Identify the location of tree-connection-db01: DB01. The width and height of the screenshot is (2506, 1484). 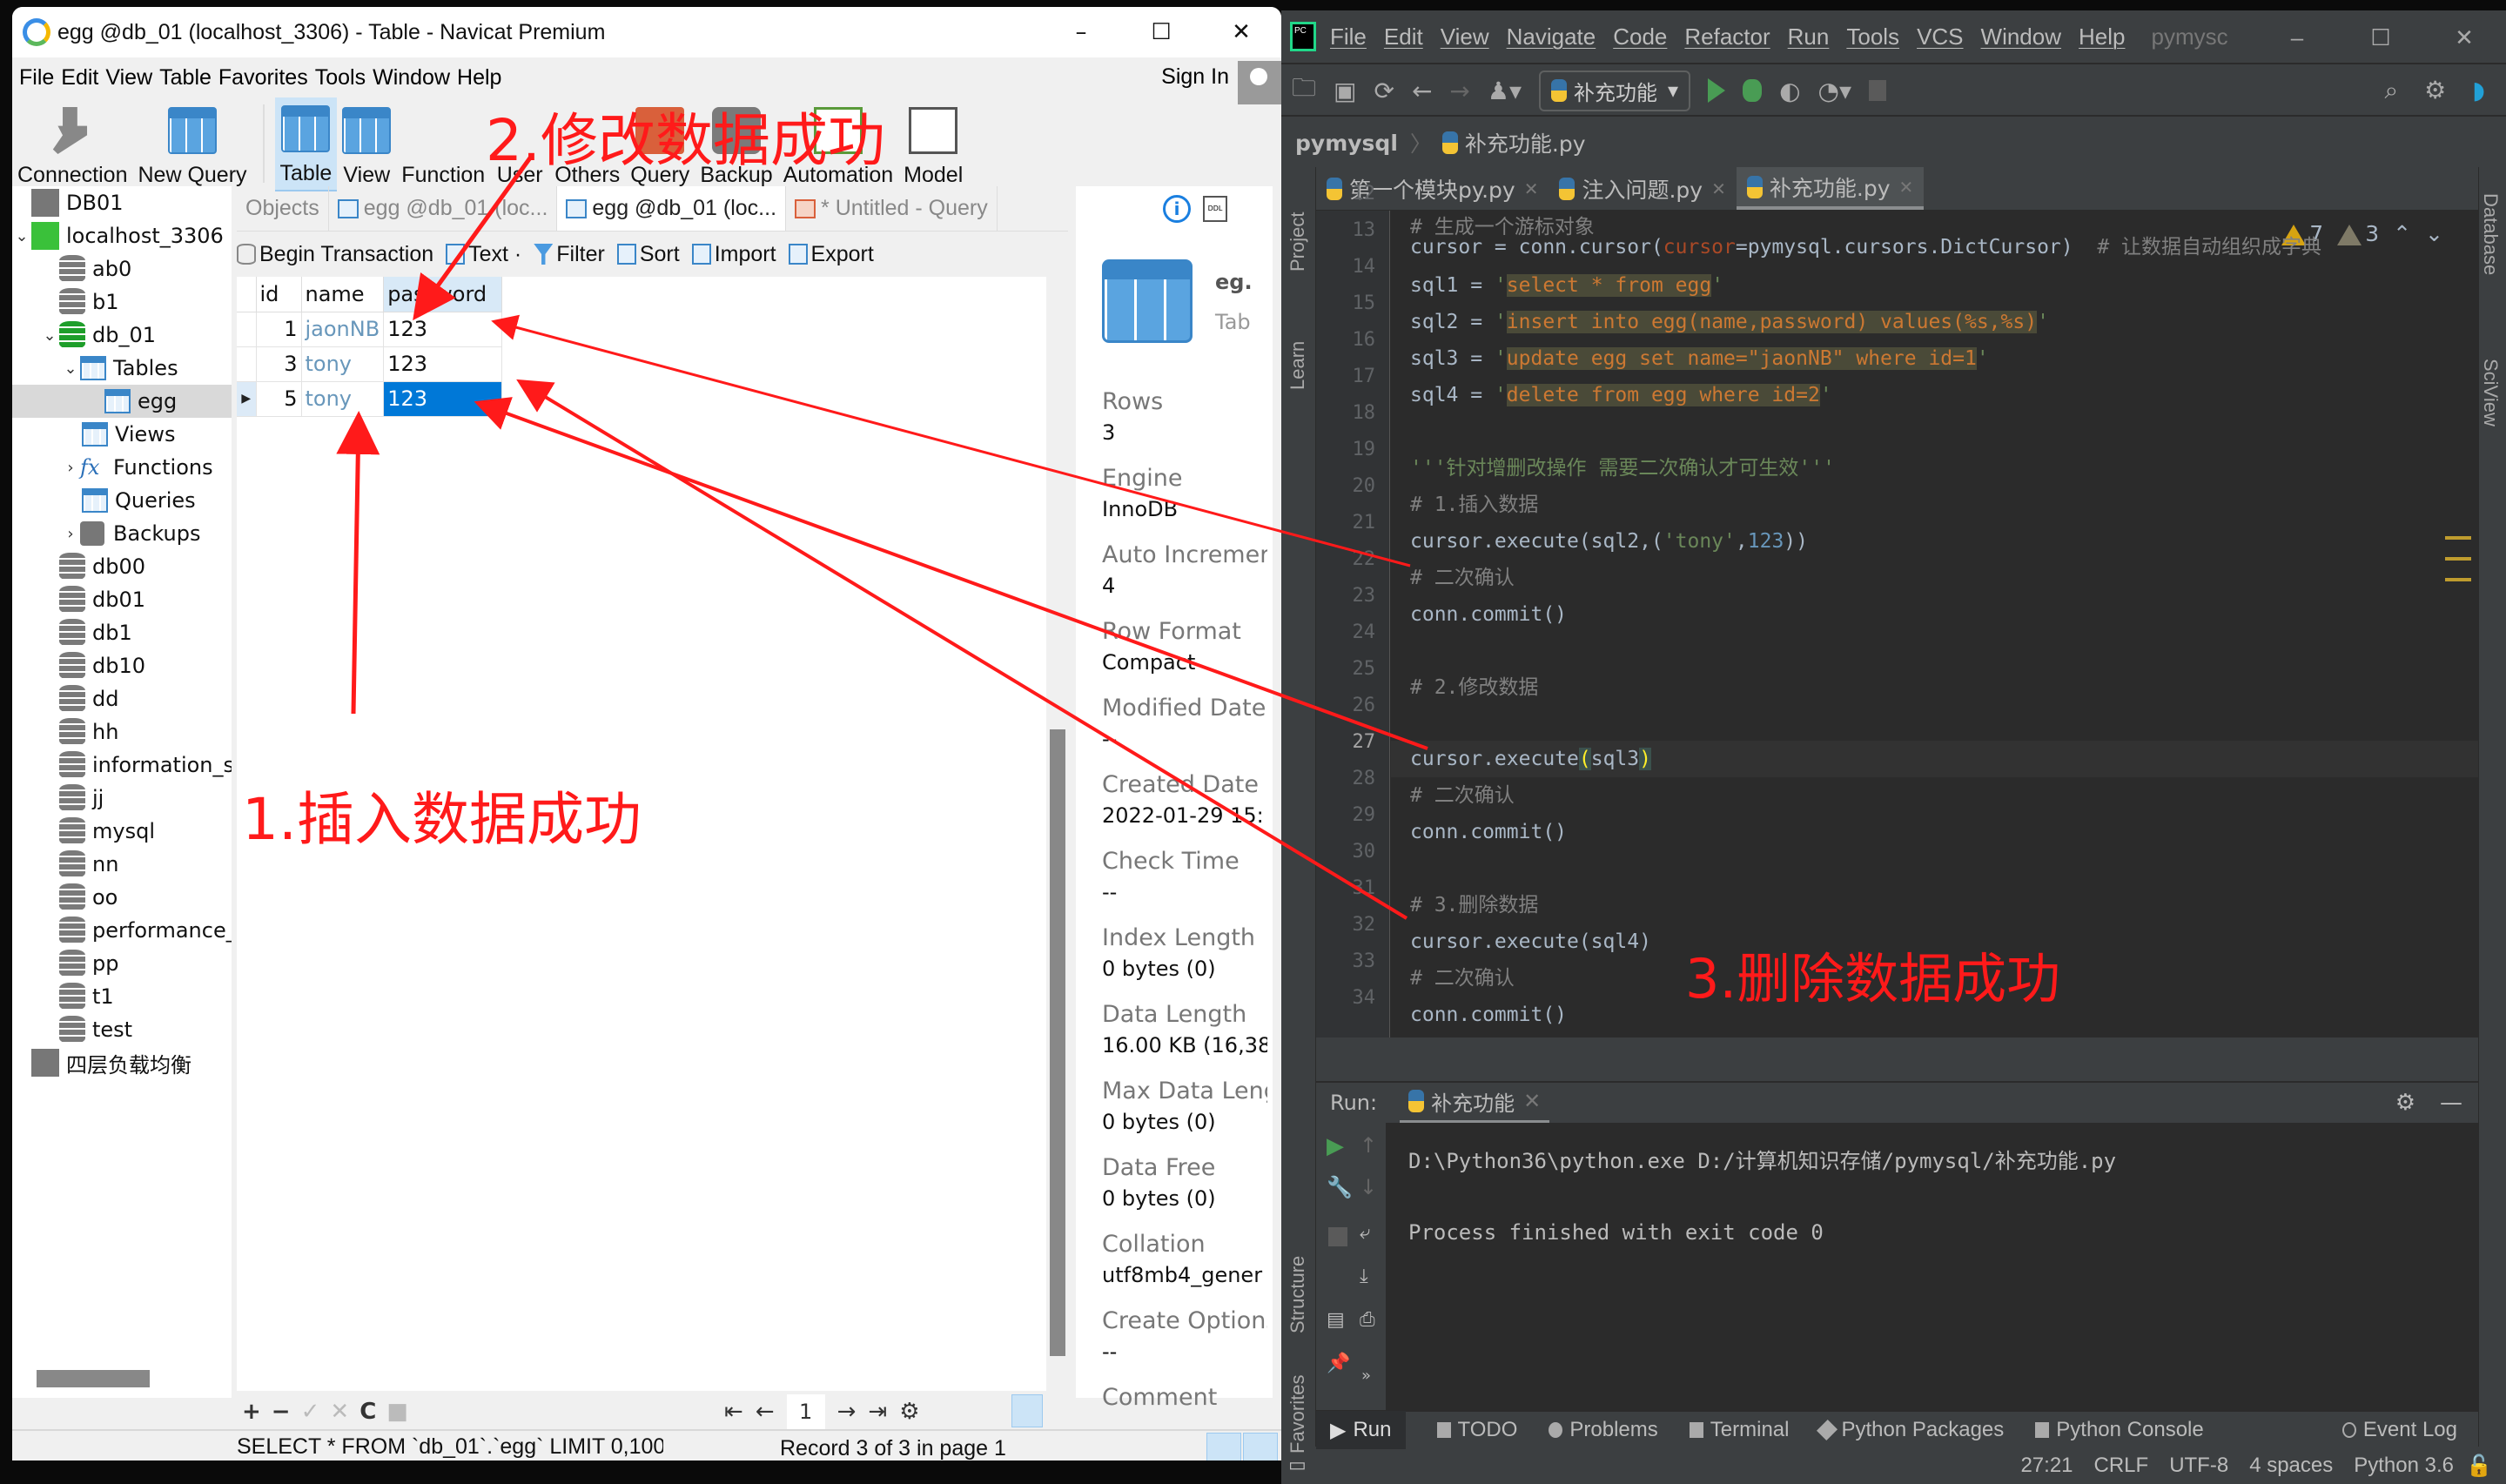
(122, 202).